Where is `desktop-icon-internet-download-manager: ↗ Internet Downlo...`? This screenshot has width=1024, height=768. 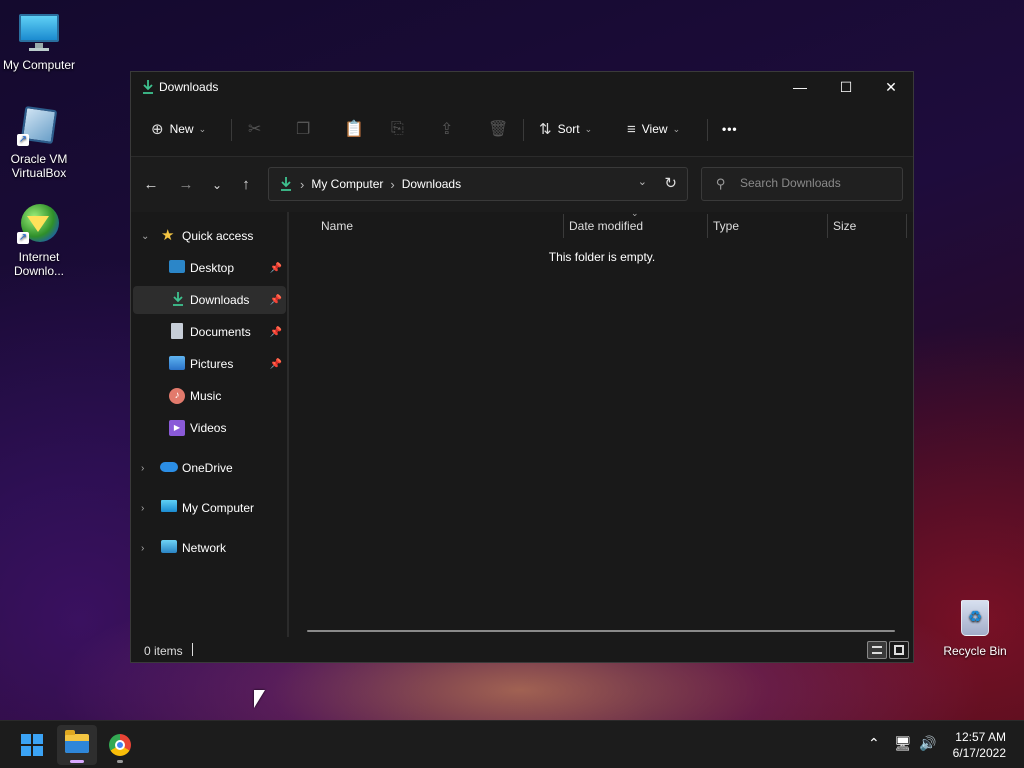
desktop-icon-internet-download-manager: ↗ Internet Downlo... is located at coordinates (39, 240).